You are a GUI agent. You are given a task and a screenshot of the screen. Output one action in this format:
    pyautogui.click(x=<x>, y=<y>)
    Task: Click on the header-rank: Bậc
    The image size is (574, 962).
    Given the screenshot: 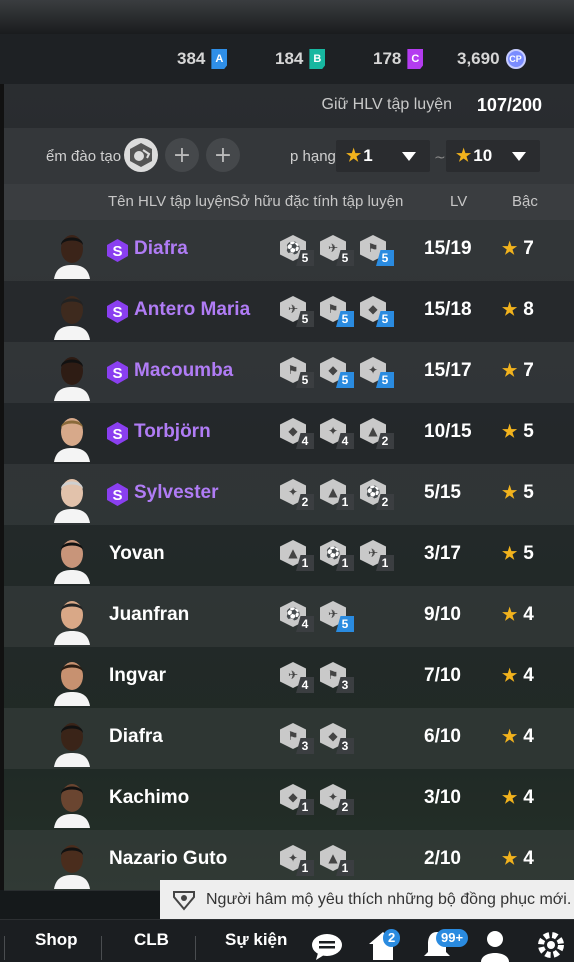 What is the action you would take?
    pyautogui.click(x=525, y=201)
    